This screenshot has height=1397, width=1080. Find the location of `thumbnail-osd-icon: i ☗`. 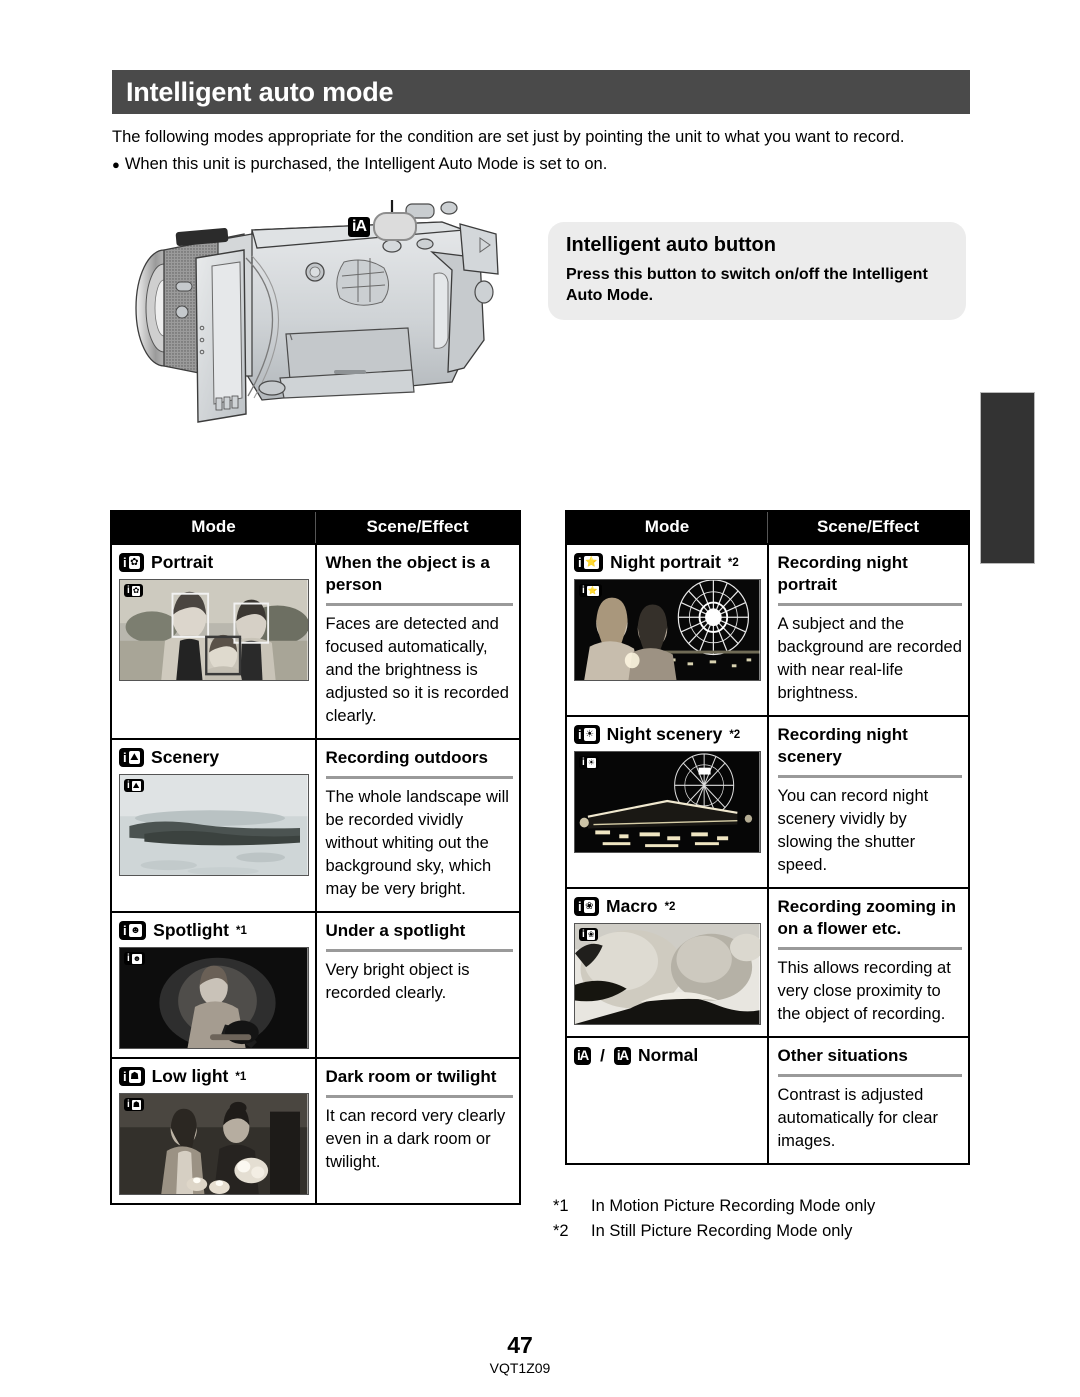

thumbnail-osd-icon: i ☗ is located at coordinates (134, 1104).